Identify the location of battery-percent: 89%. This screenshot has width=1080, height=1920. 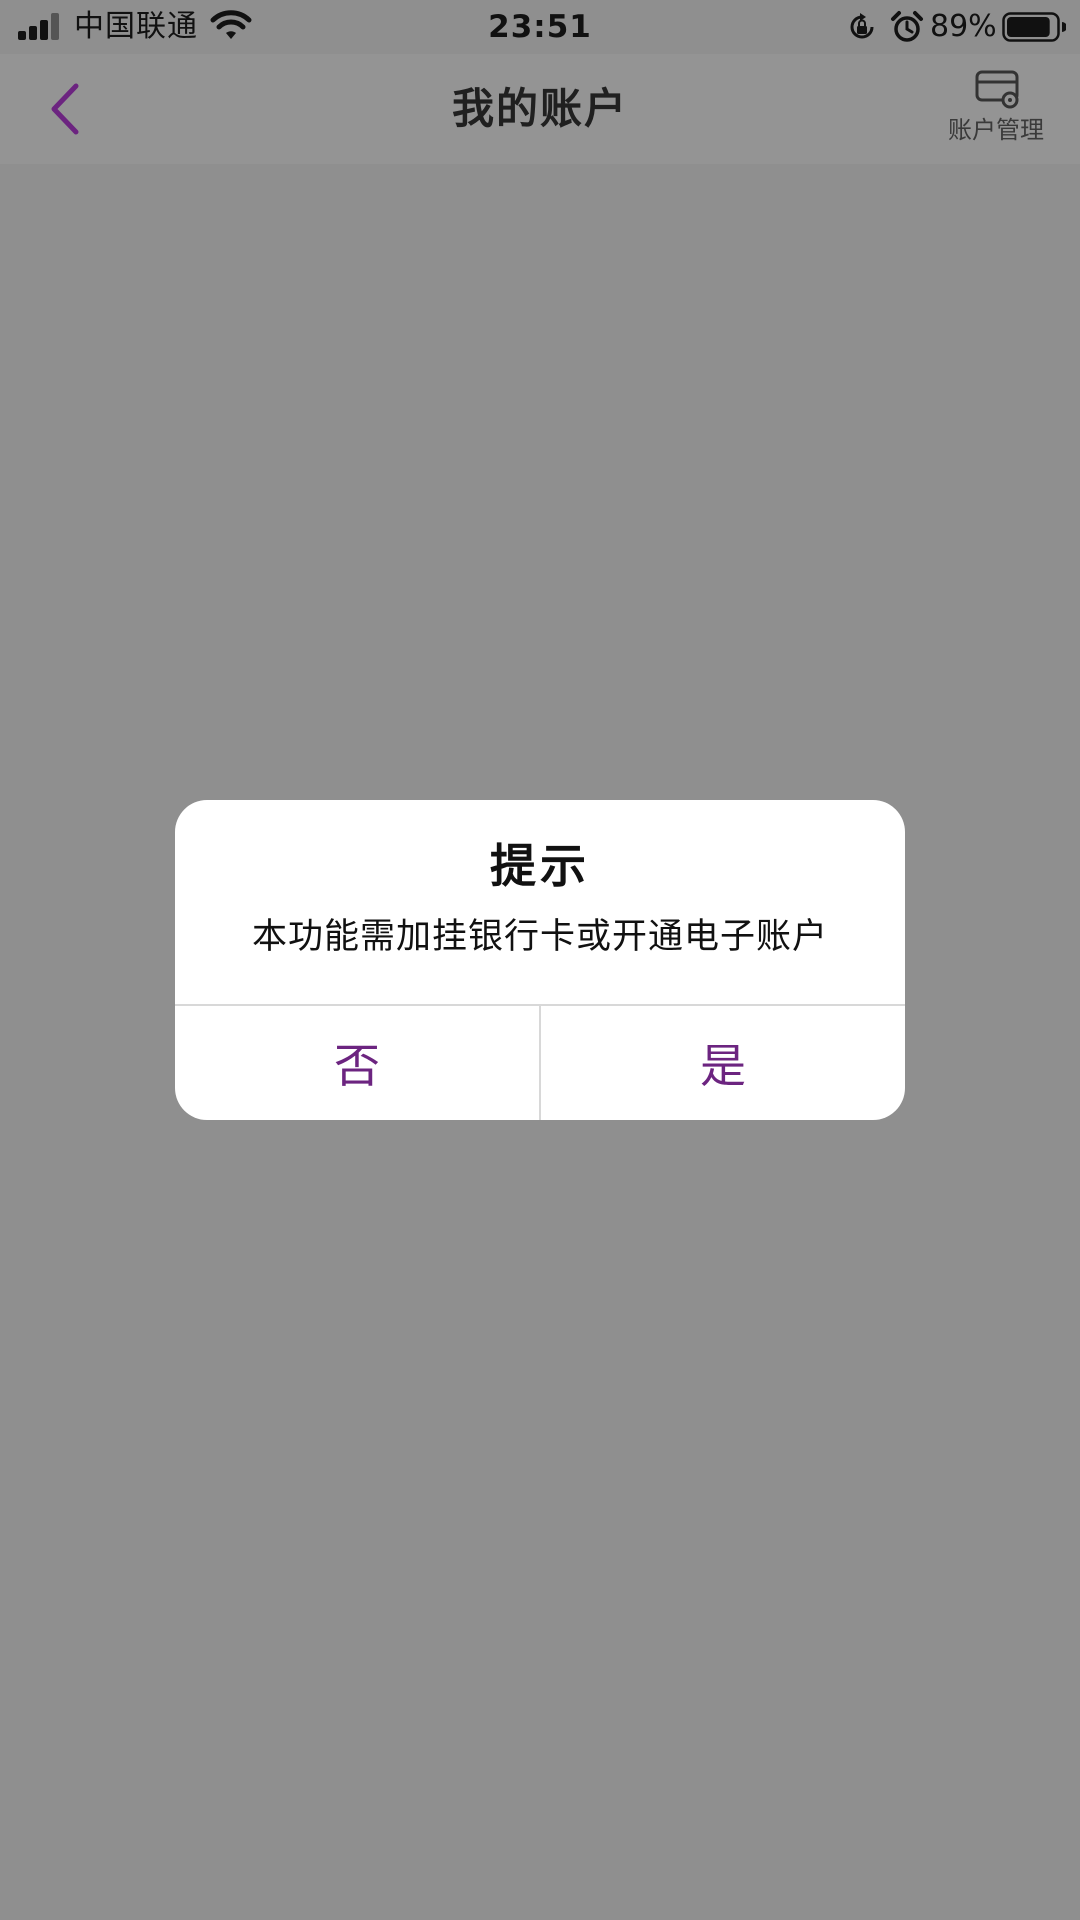
(963, 26).